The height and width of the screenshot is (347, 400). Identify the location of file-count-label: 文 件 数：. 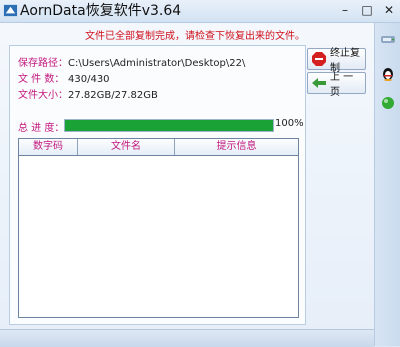
(41, 79).